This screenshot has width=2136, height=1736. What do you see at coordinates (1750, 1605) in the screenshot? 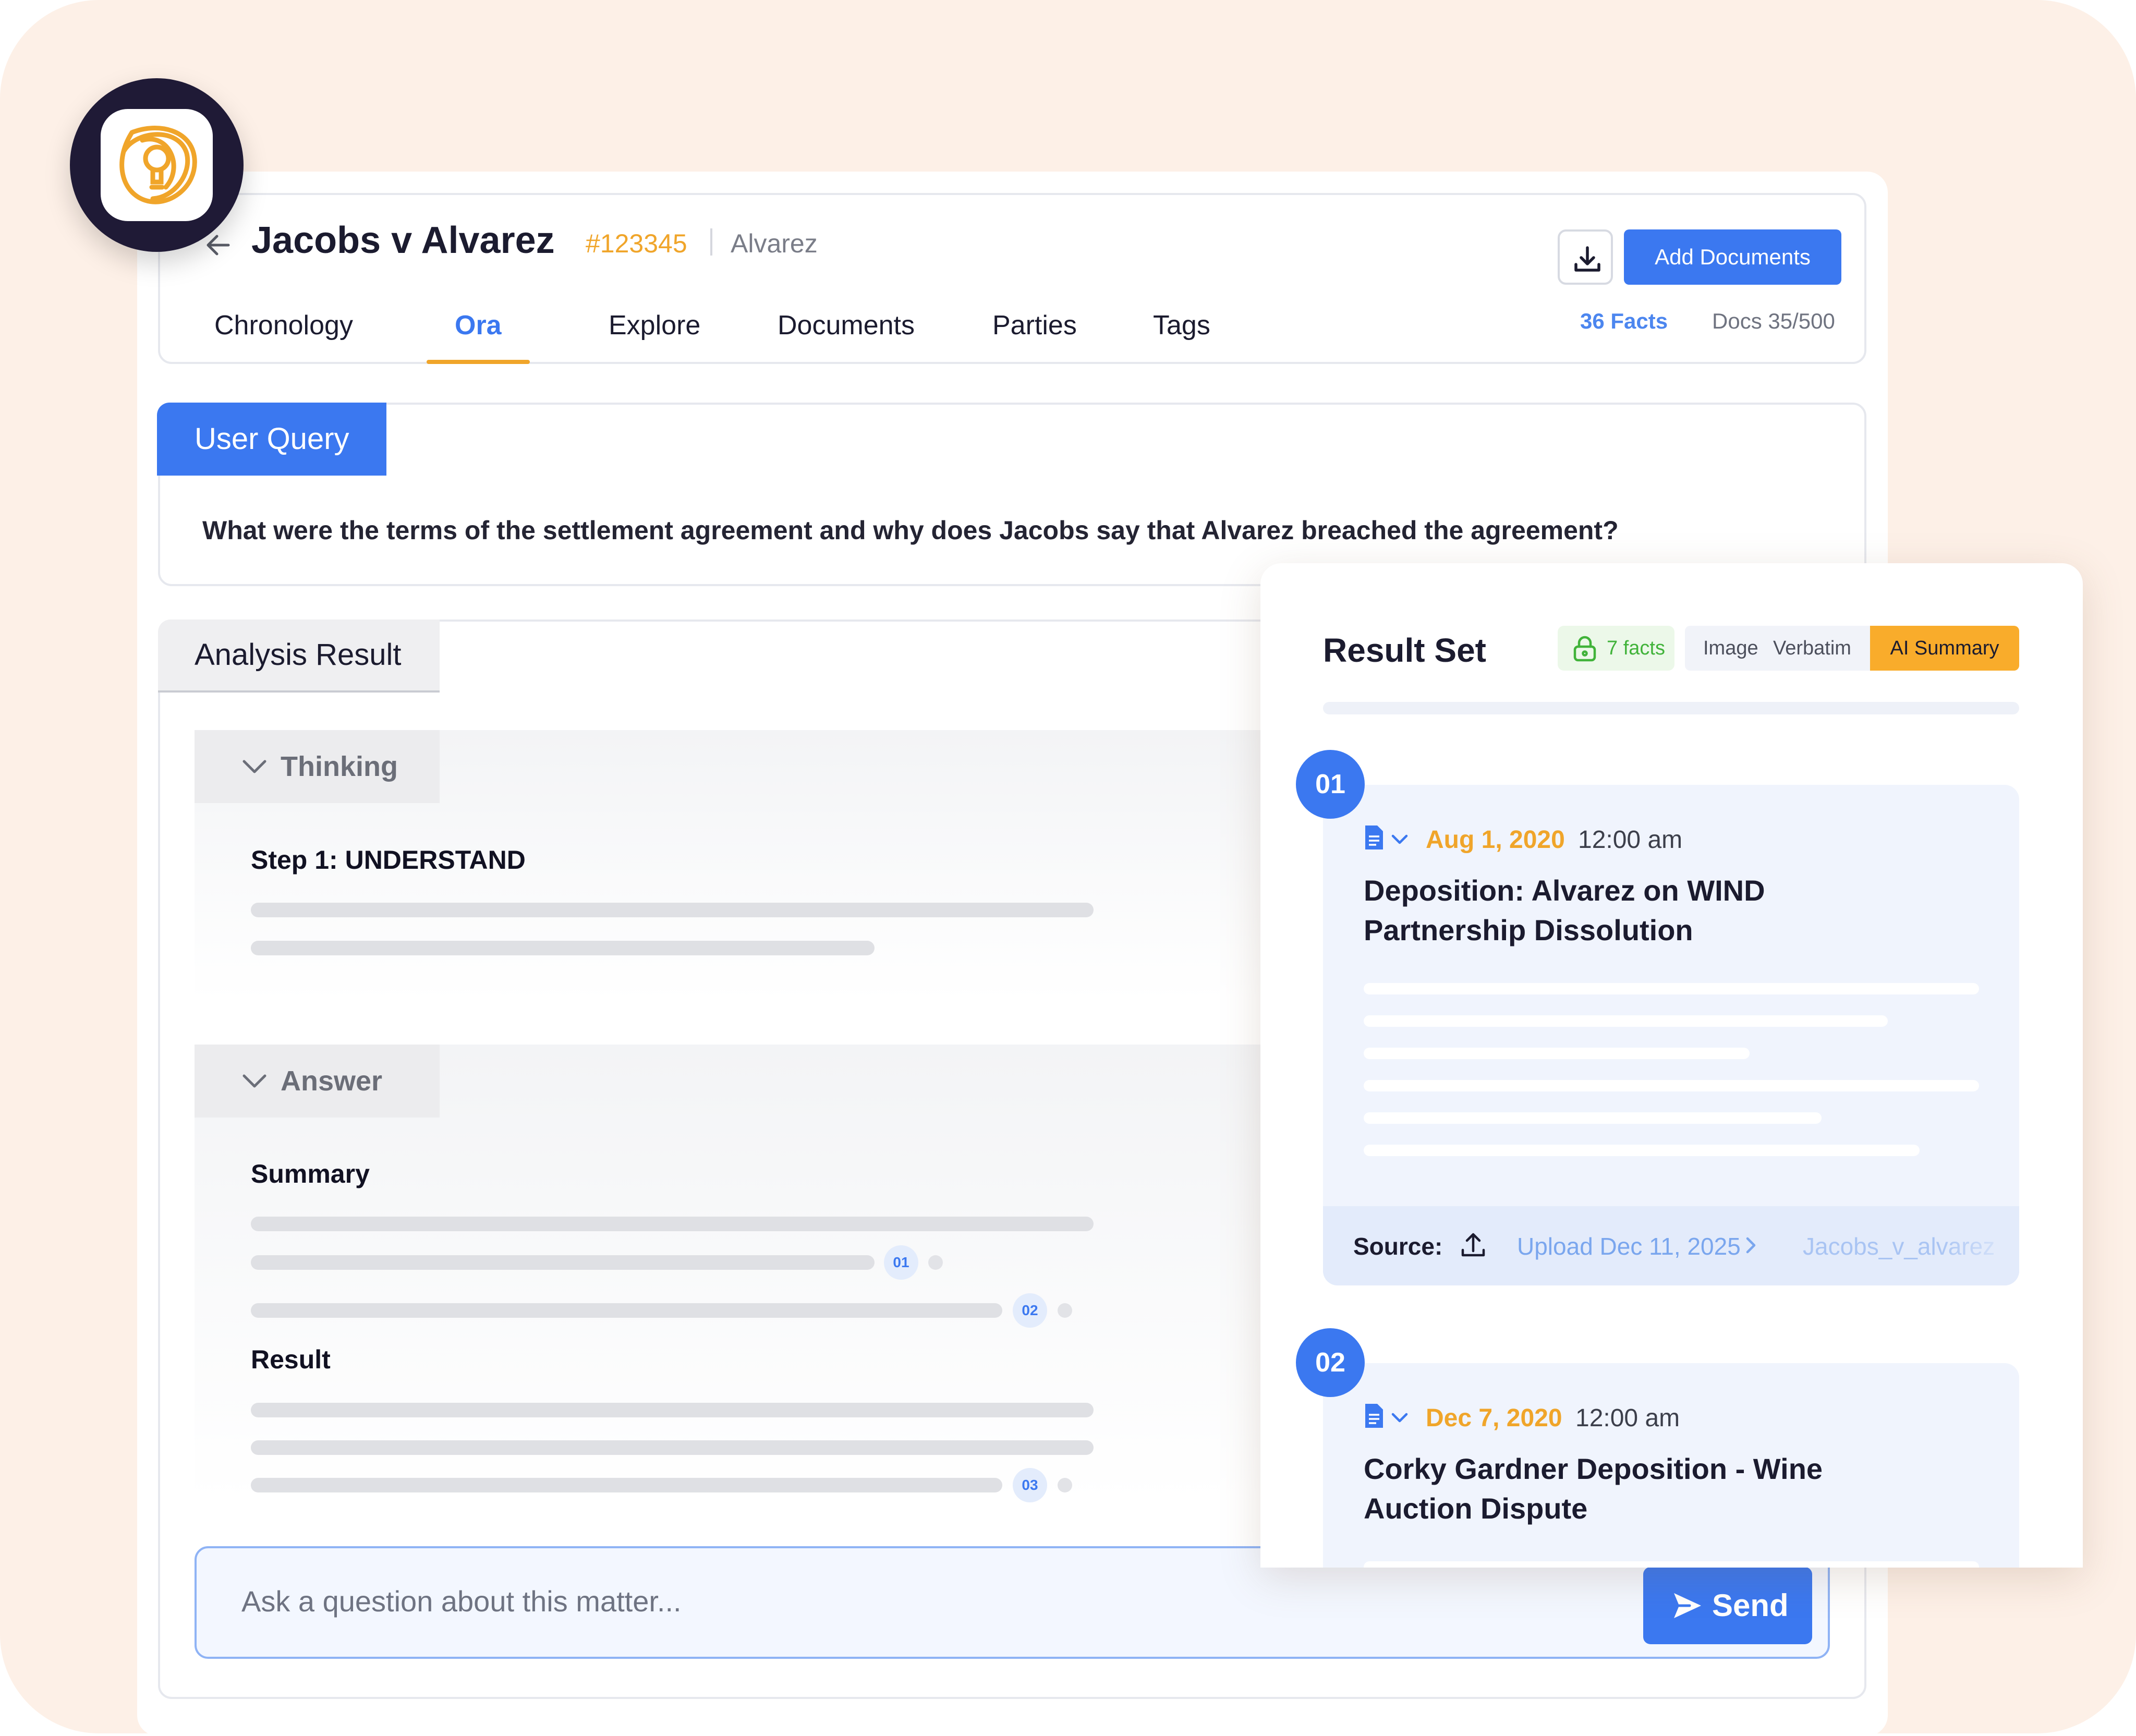
I see `send-label: Send` at bounding box center [1750, 1605].